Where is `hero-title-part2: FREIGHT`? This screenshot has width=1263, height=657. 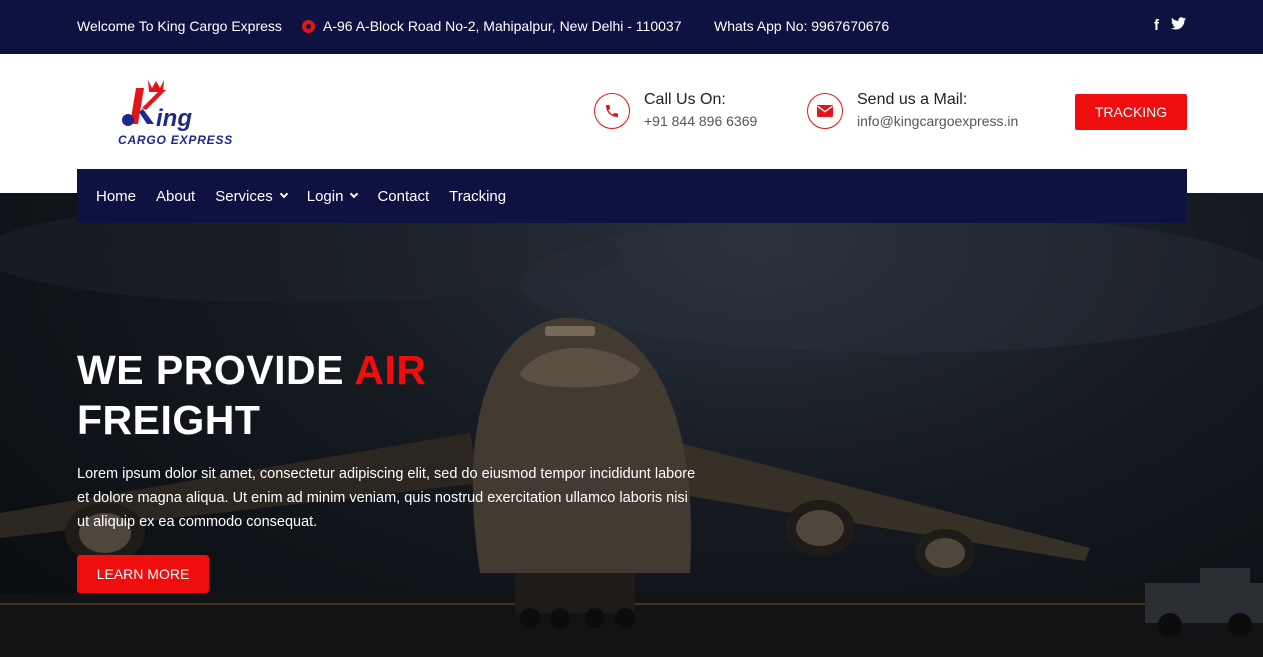
hero-title-part2: FREIGHT is located at coordinates (169, 420).